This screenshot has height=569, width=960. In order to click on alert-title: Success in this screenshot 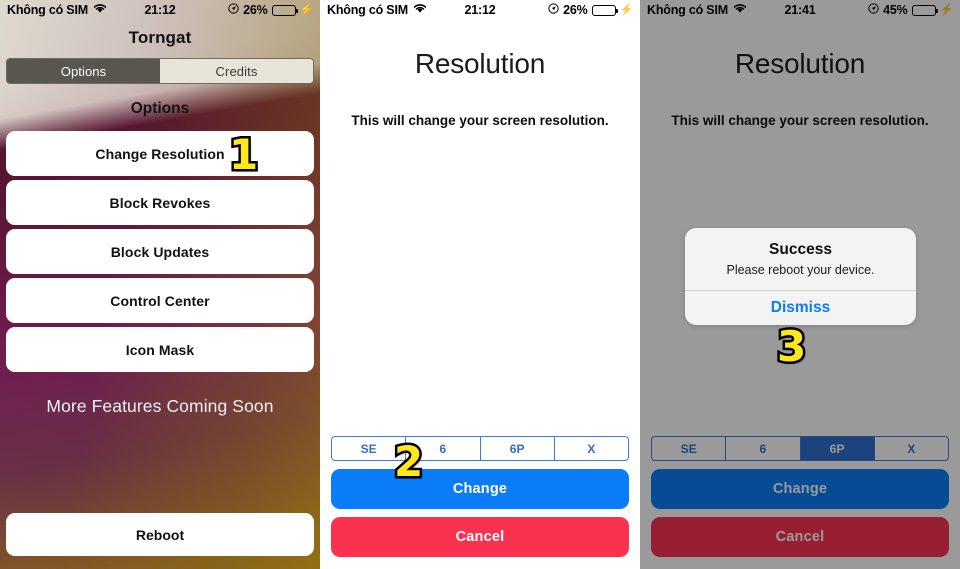, I will do `click(800, 249)`.